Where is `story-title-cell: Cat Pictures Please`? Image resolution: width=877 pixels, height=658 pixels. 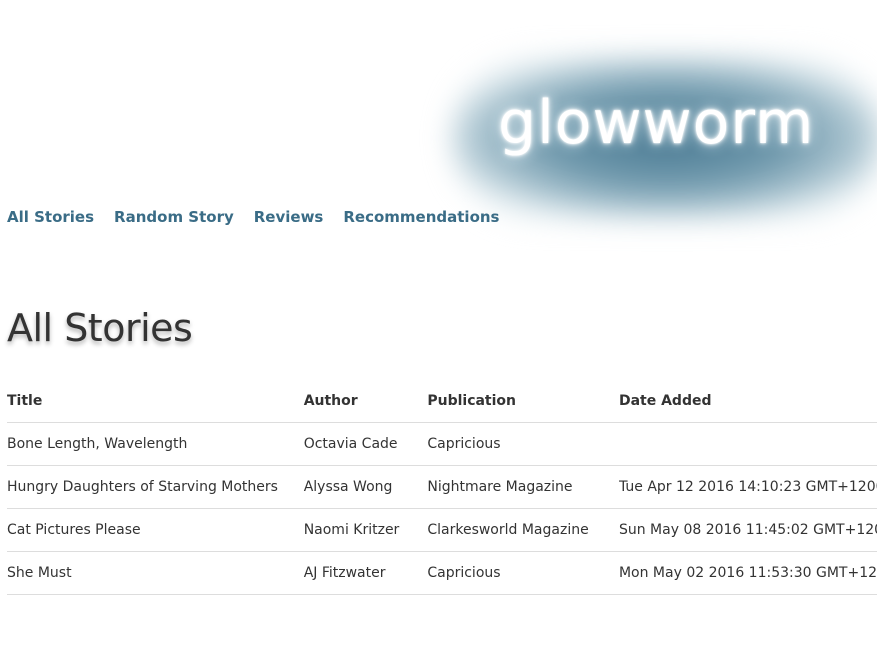
story-title-cell: Cat Pictures Please is located at coordinates (155, 530).